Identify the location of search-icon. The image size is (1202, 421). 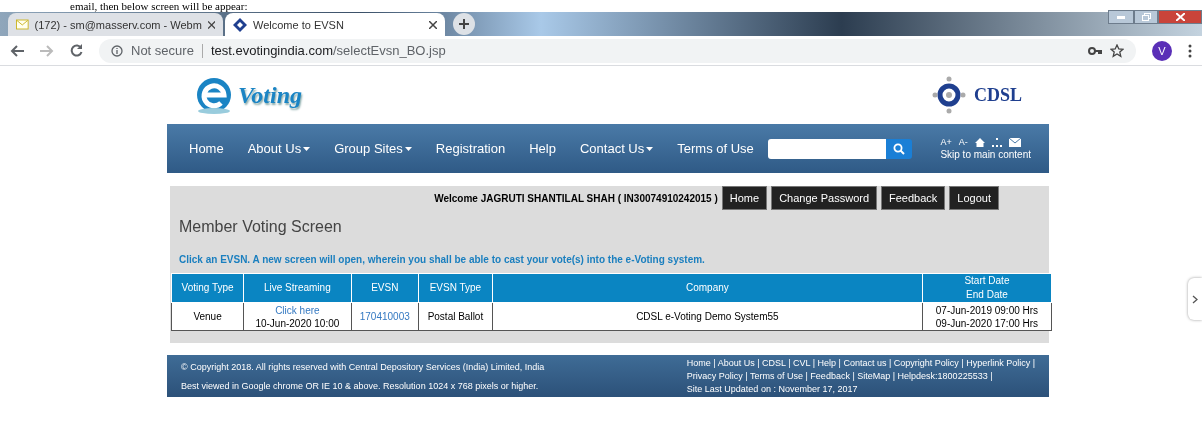
(898, 148).